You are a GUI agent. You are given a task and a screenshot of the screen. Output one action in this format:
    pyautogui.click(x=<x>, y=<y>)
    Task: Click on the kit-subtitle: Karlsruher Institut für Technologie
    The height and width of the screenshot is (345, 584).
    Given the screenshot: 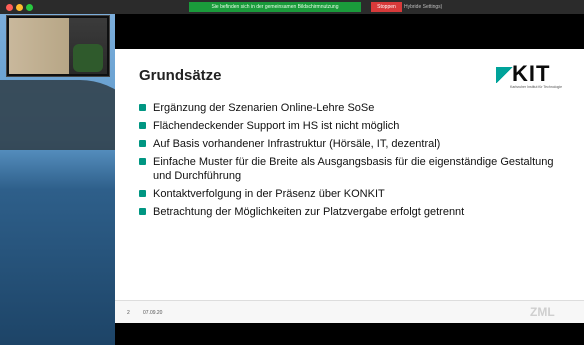 What is the action you would take?
    pyautogui.click(x=536, y=87)
    